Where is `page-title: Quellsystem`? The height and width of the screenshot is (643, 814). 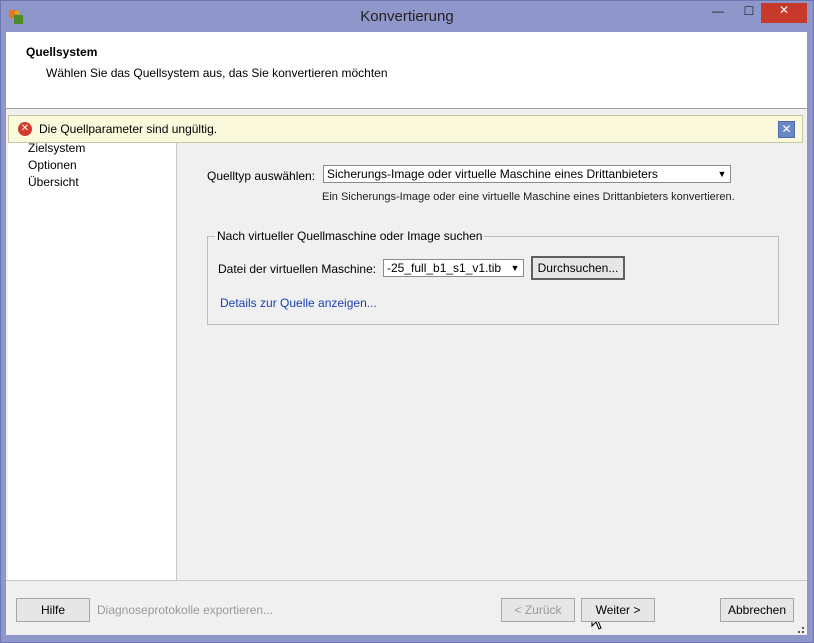 page-title: Quellsystem is located at coordinates (62, 52).